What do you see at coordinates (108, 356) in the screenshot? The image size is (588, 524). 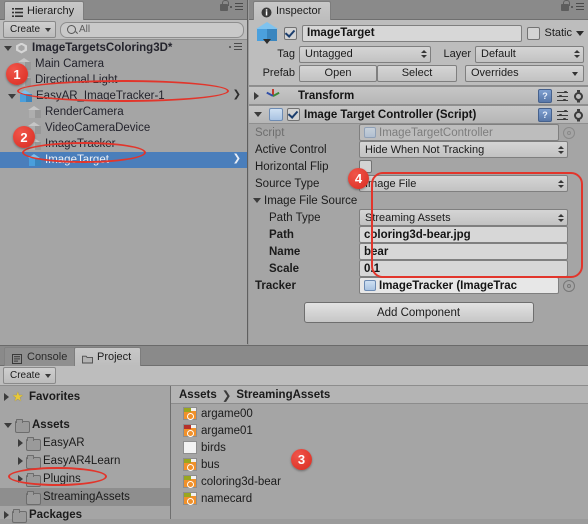 I see `tab-project: Project` at bounding box center [108, 356].